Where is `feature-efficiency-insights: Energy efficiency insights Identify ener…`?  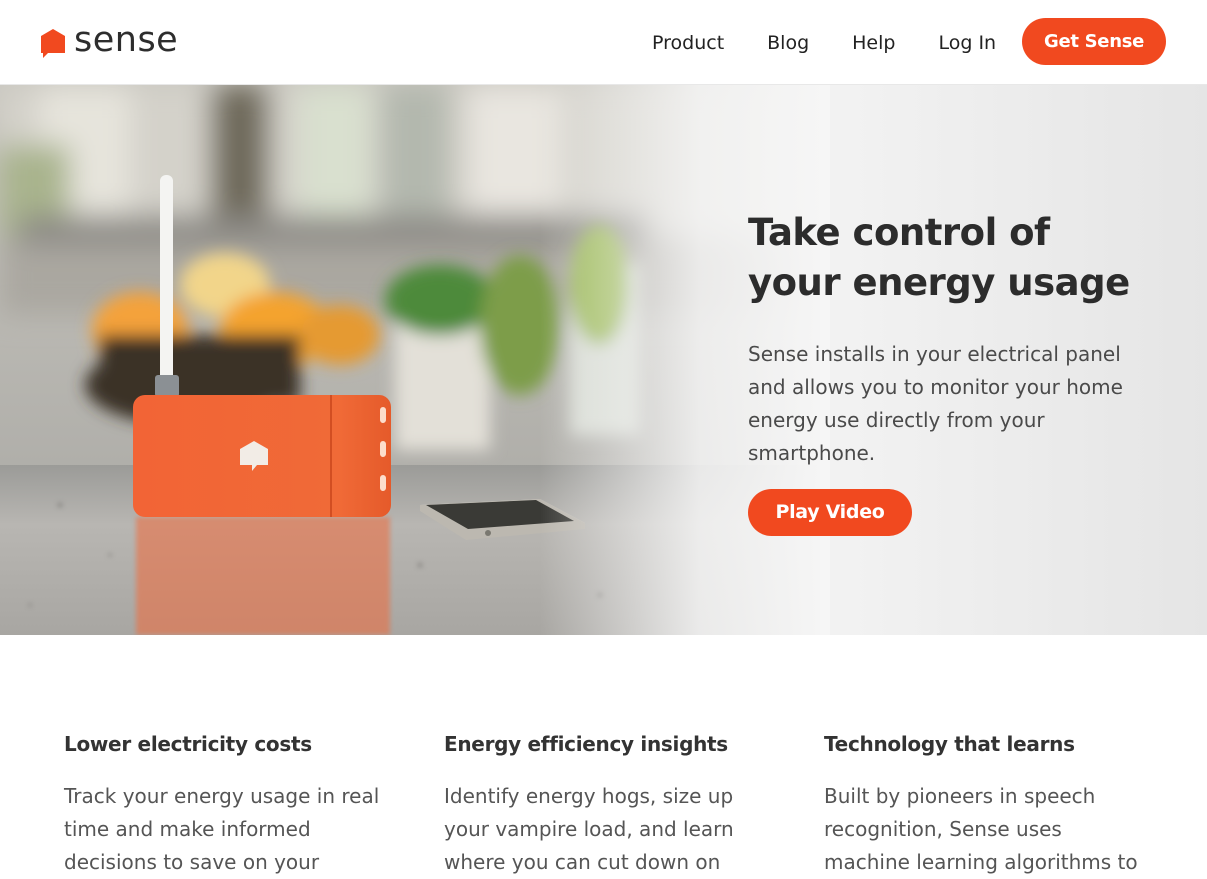
feature-efficiency-insights: Energy efficiency insights Identify ener… is located at coordinates (609, 805).